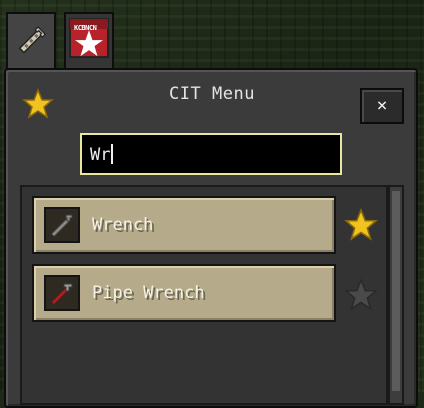 Image resolution: width=424 pixels, height=408 pixels. I want to click on badge-text: KCBNCN, so click(85, 28).